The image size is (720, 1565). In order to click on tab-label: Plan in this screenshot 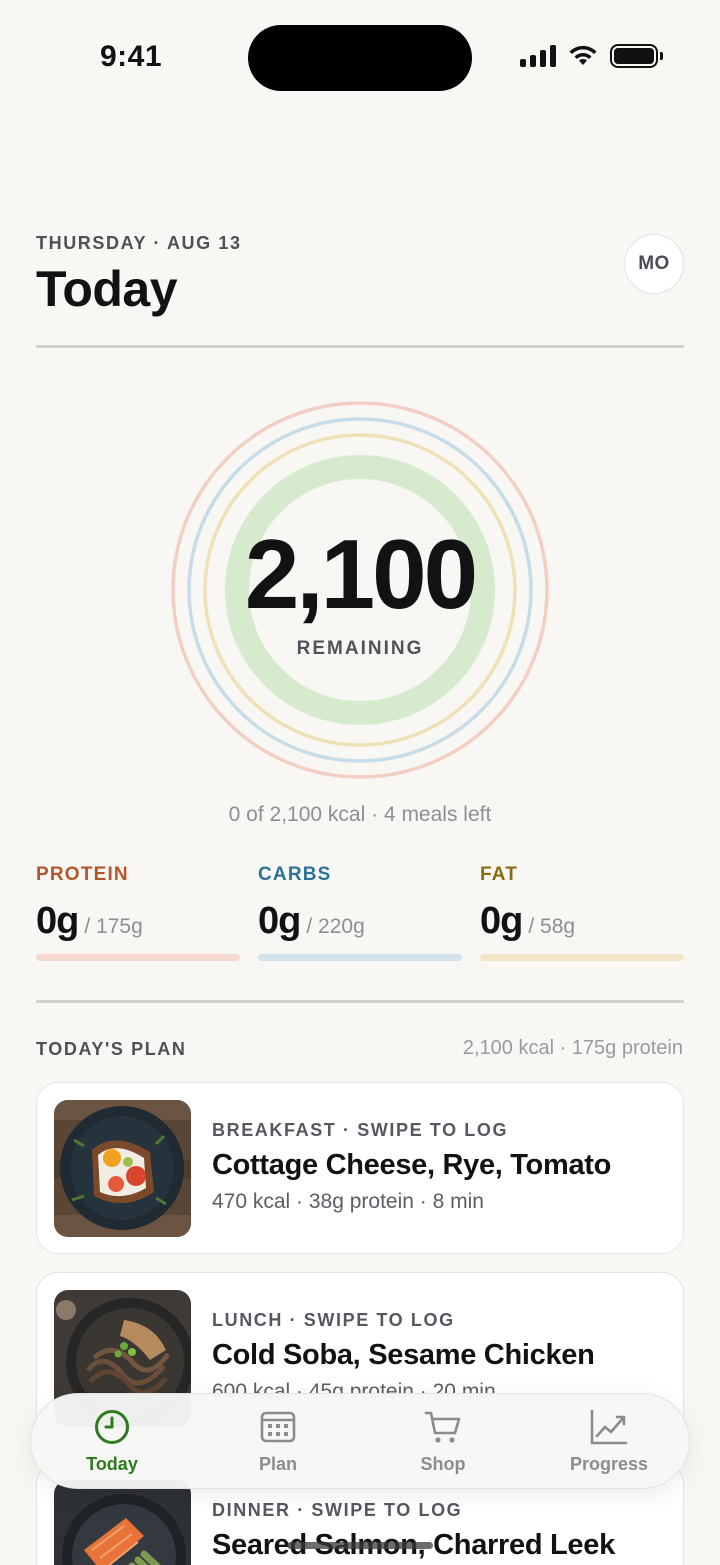, I will do `click(277, 1464)`.